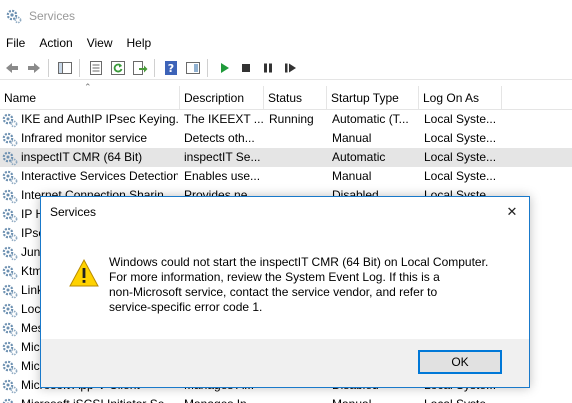  I want to click on console-tree-icon, so click(65, 68).